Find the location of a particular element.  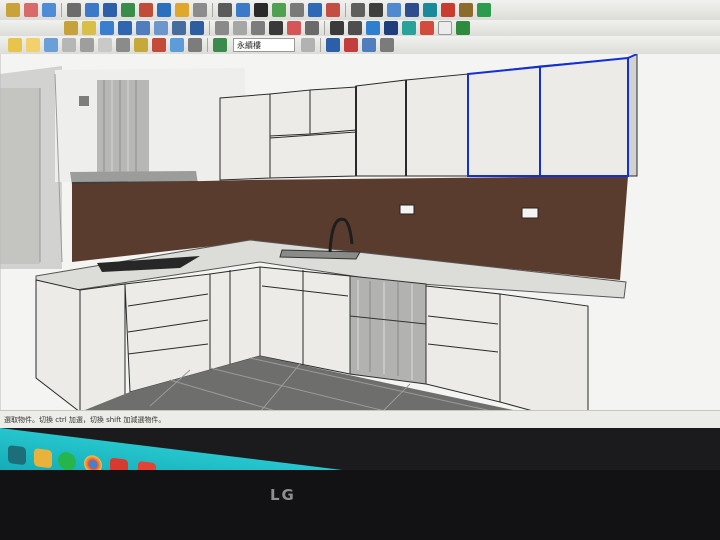

trim-icon is located at coordinates (427, 28).